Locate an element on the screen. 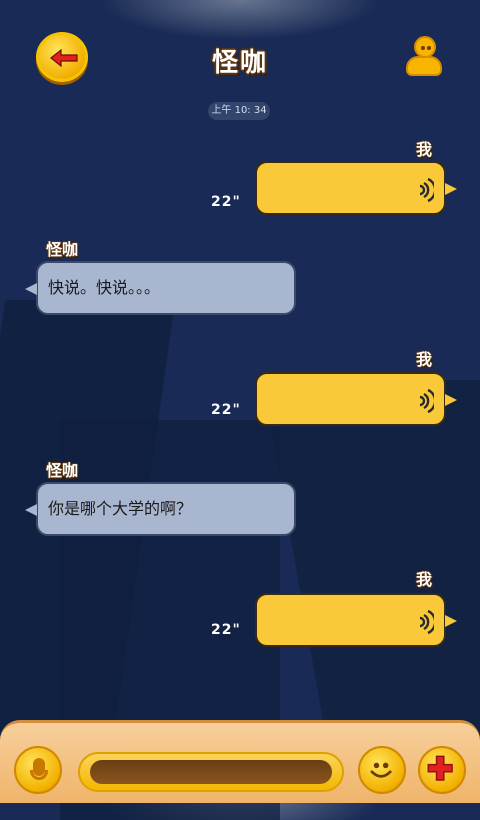  more-options-button is located at coordinates (442, 770).